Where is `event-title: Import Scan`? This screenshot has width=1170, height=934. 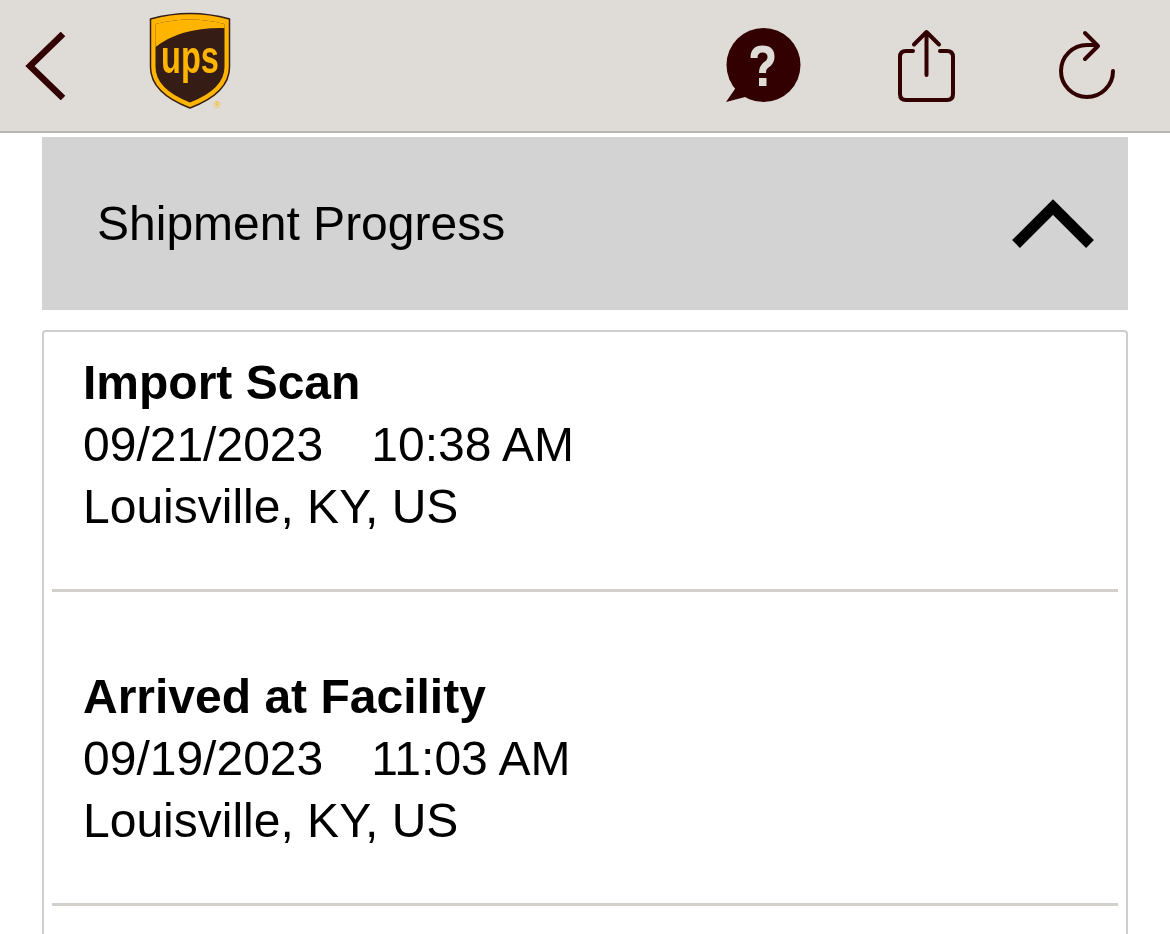 event-title: Import Scan is located at coordinates (222, 383).